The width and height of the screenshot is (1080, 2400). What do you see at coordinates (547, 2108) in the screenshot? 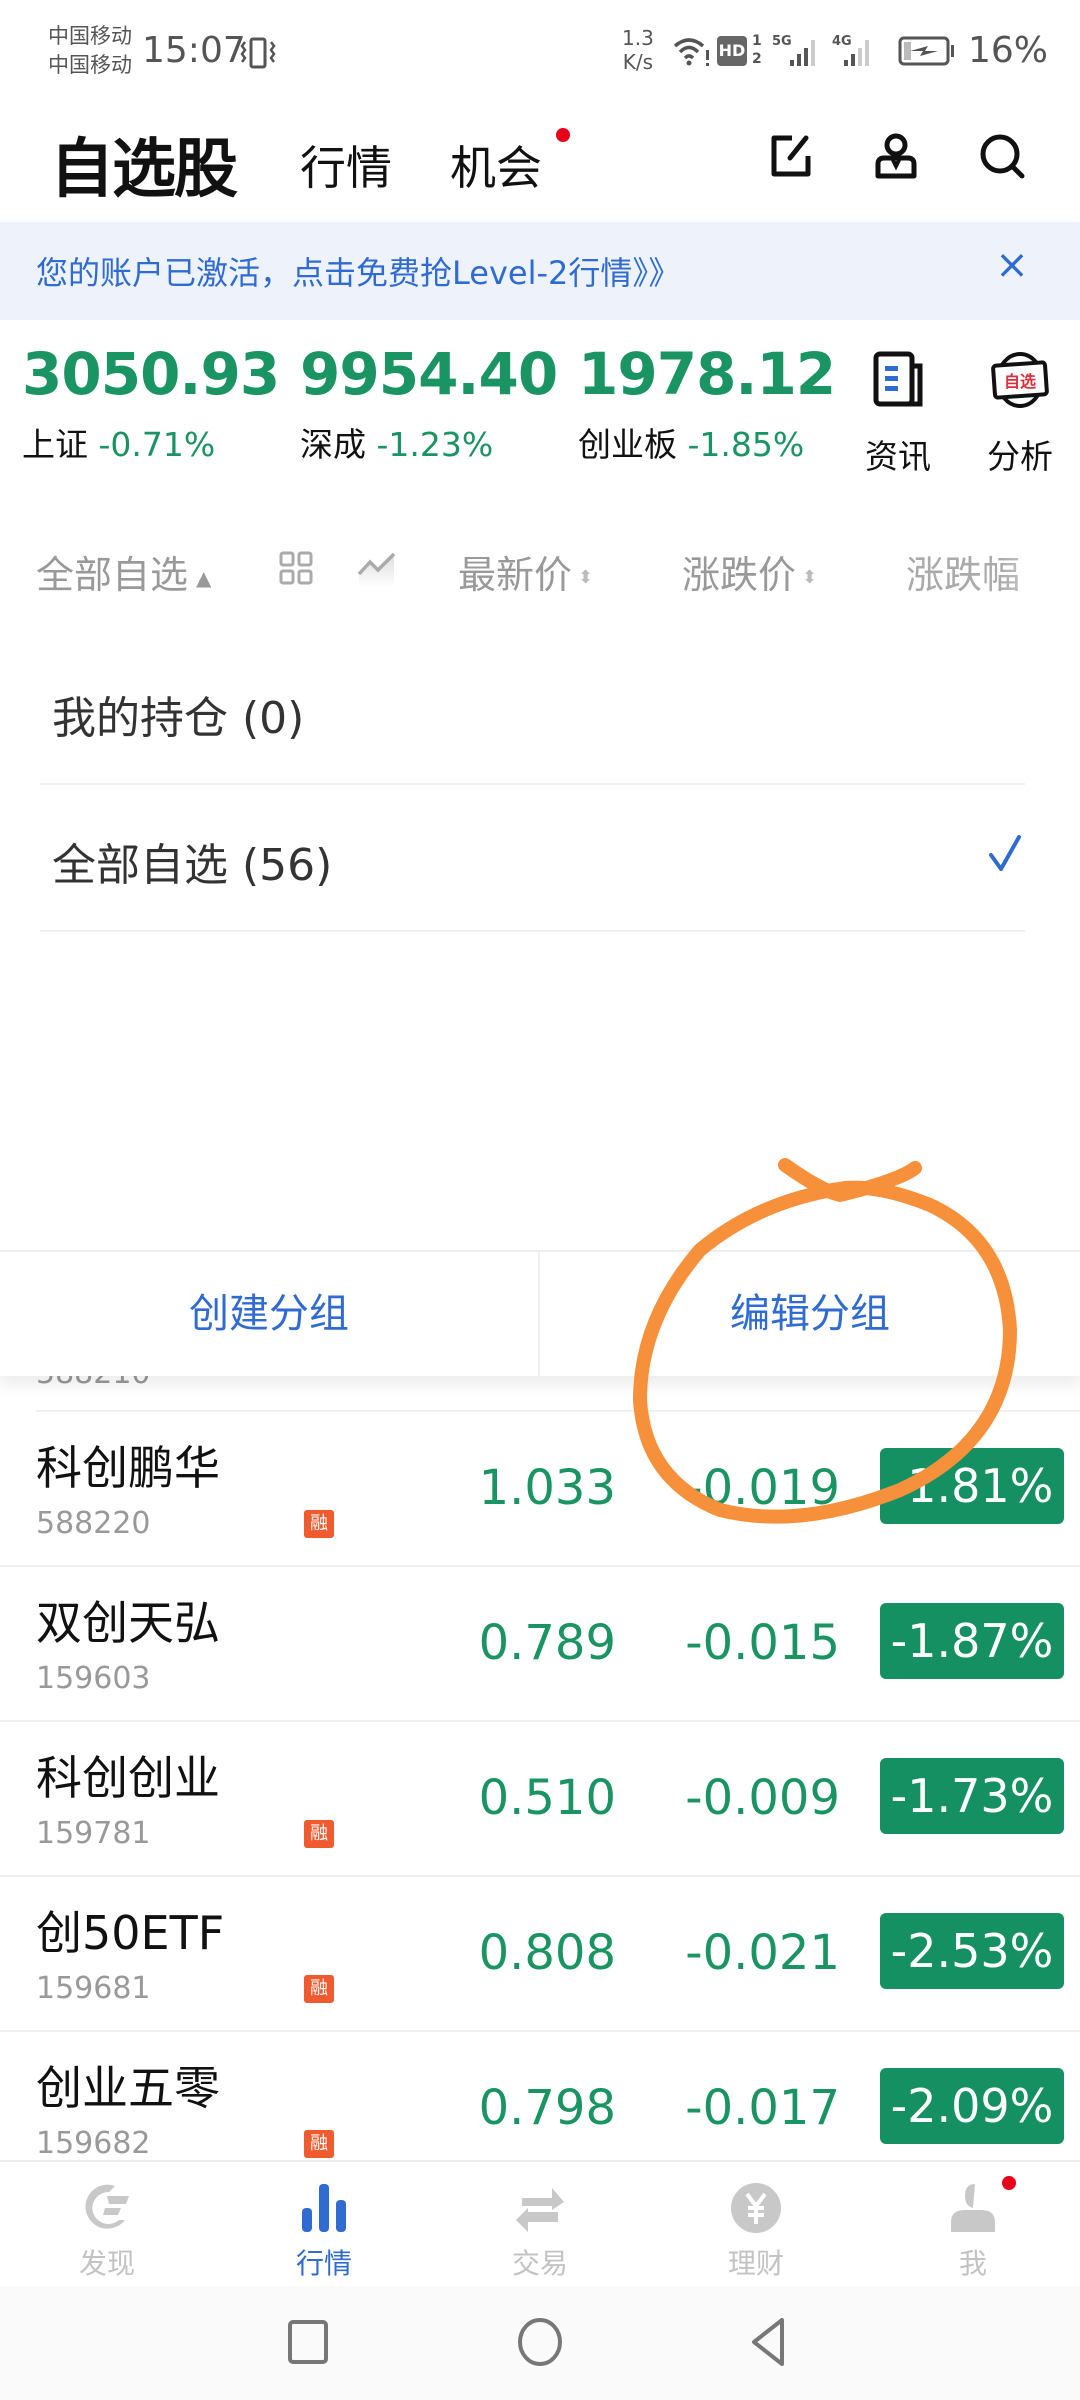
I see `stock-price: 0.798` at bounding box center [547, 2108].